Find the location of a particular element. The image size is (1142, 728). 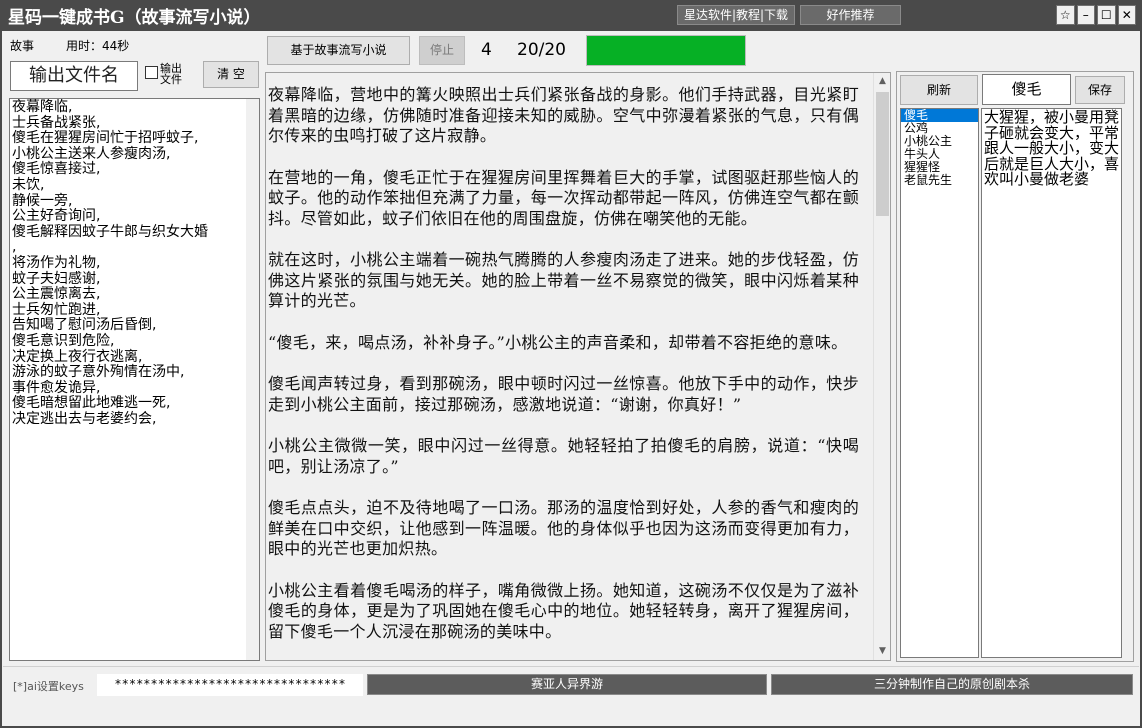

refresh-button: 刷新 is located at coordinates (939, 90).